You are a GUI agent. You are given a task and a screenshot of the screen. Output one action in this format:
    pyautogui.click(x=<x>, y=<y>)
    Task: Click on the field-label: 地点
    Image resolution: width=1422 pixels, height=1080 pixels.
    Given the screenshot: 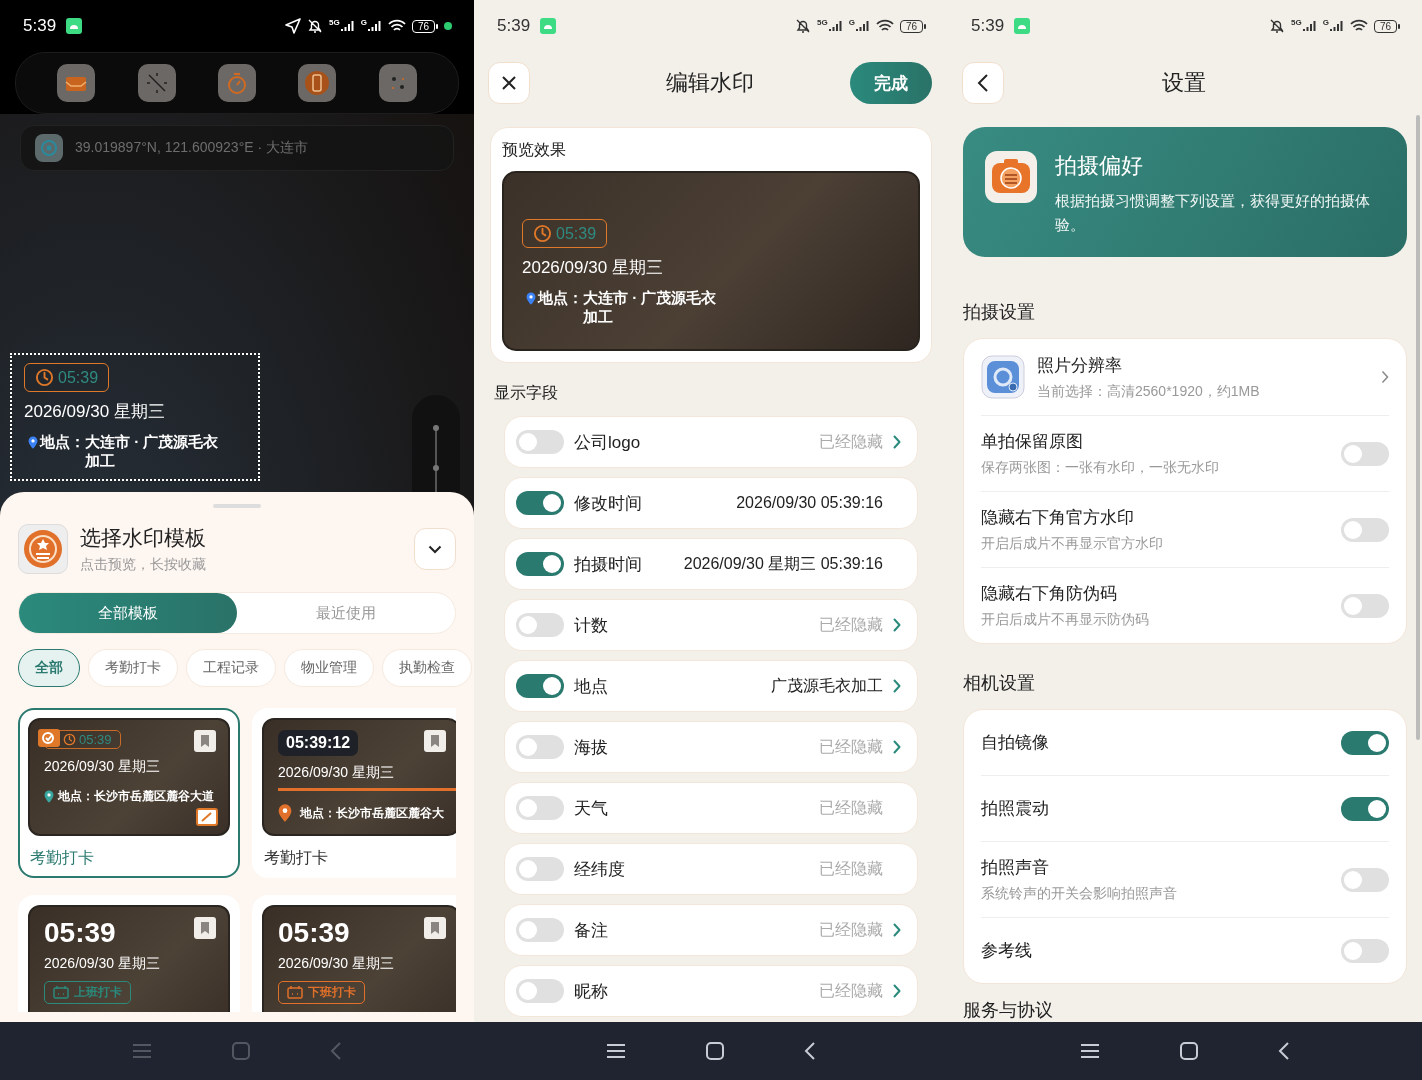 What is the action you would take?
    pyautogui.click(x=591, y=686)
    